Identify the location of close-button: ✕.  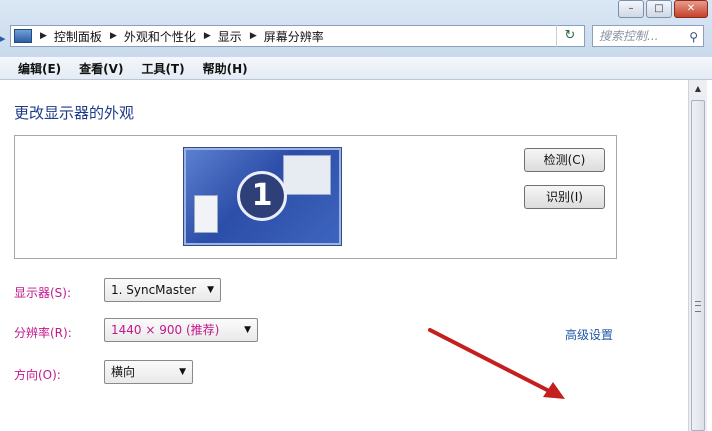
(691, 9).